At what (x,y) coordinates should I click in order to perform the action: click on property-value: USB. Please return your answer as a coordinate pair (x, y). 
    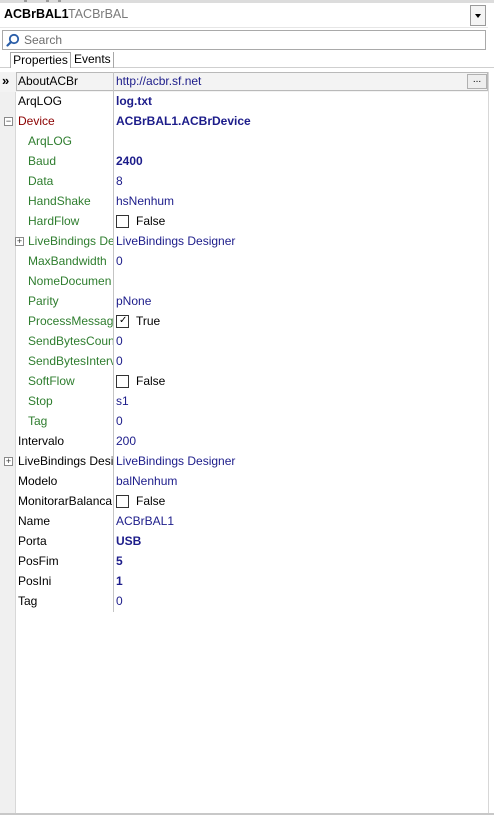
    Looking at the image, I should click on (128, 542).